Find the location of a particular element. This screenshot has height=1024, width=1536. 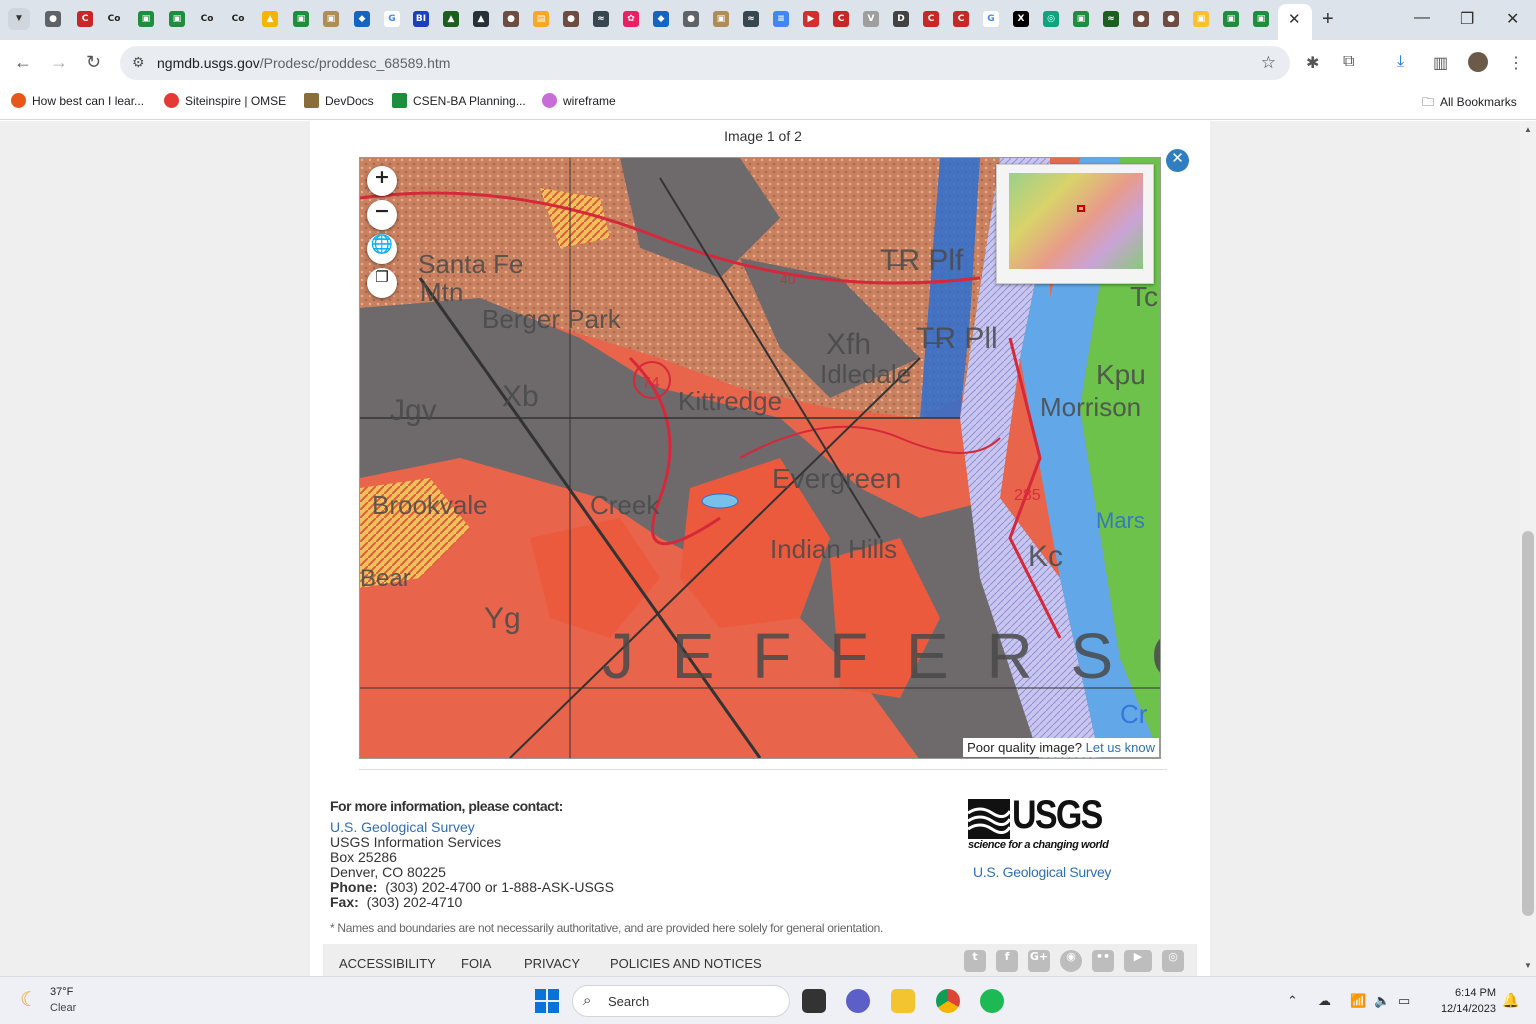

tab-favicon: ▤ is located at coordinates (541, 19).